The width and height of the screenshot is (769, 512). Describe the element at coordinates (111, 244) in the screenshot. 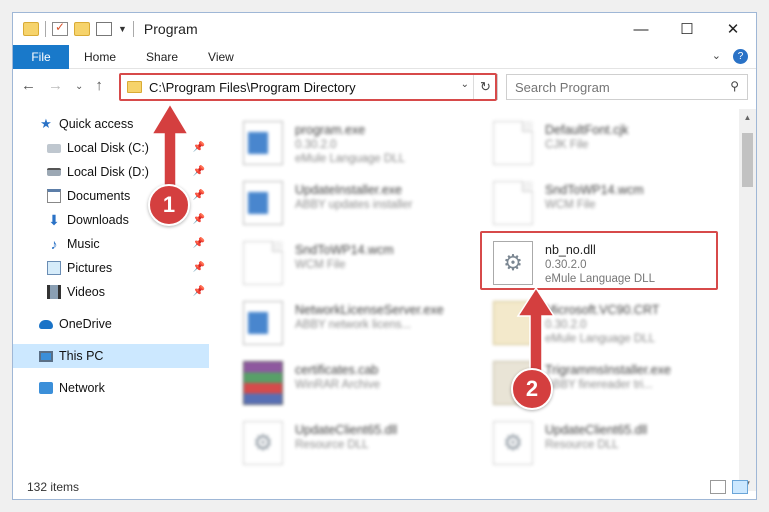

I see `sidebar-item-music: ♪ Music 📌` at that location.